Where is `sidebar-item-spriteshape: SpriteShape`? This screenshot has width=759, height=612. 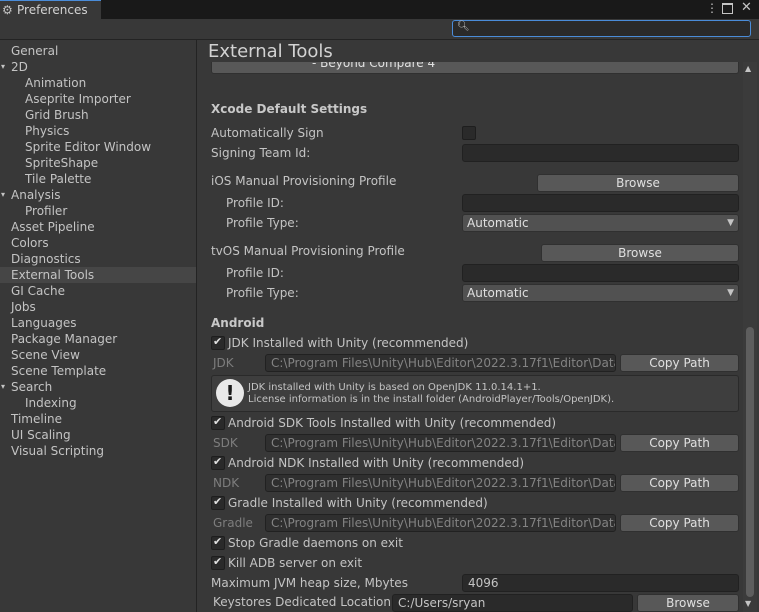
sidebar-item-spriteshape: SpriteShape is located at coordinates (98, 163).